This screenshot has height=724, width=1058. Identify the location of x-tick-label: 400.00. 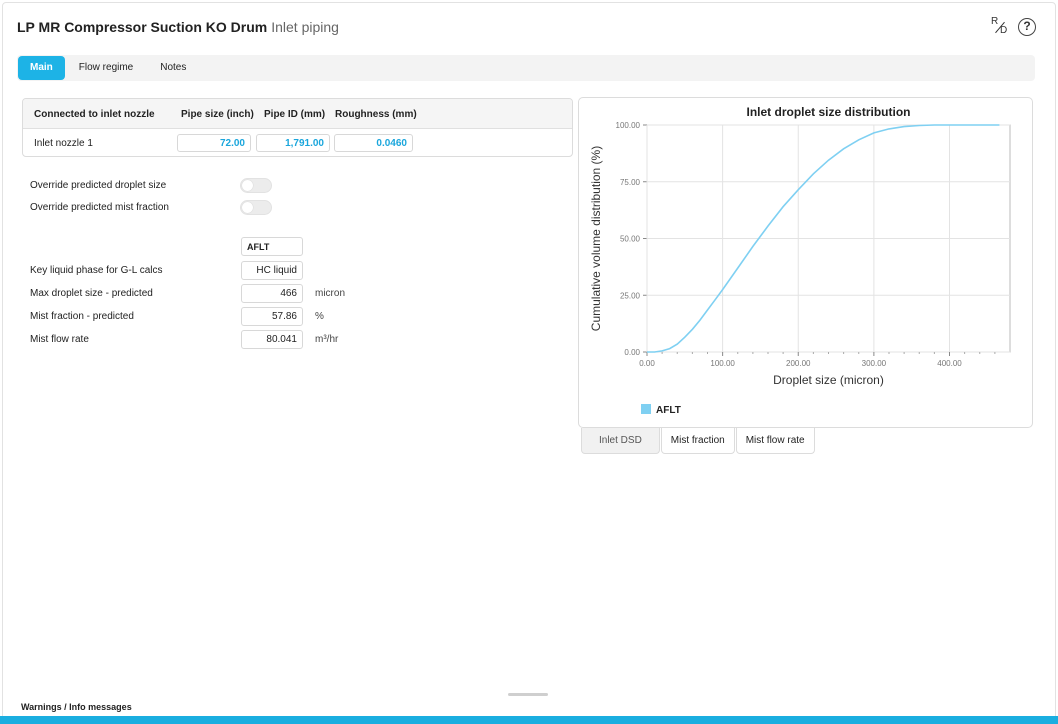
(949, 363).